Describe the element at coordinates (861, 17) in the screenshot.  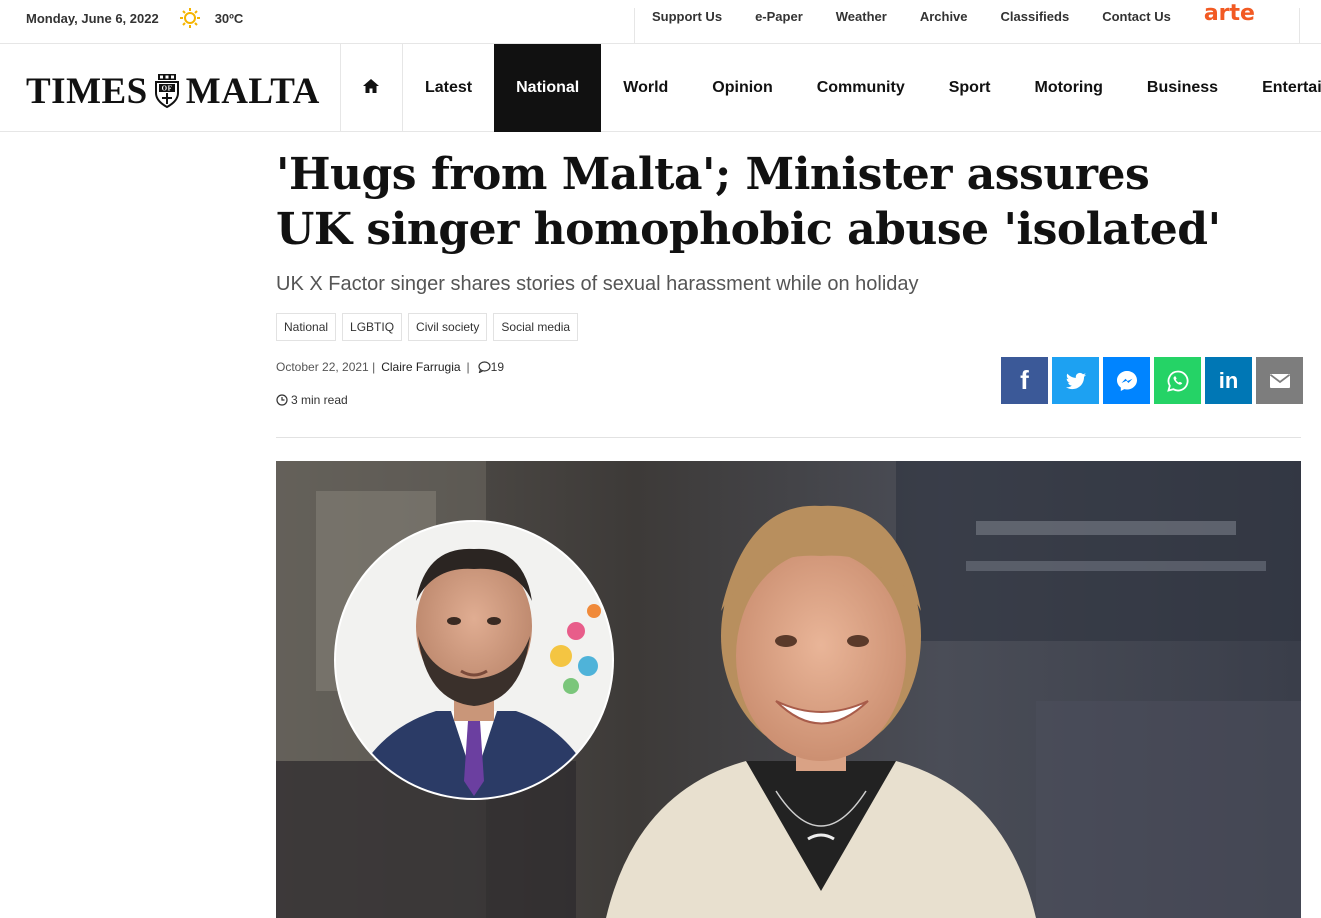
I see `weather-link: Weather` at that location.